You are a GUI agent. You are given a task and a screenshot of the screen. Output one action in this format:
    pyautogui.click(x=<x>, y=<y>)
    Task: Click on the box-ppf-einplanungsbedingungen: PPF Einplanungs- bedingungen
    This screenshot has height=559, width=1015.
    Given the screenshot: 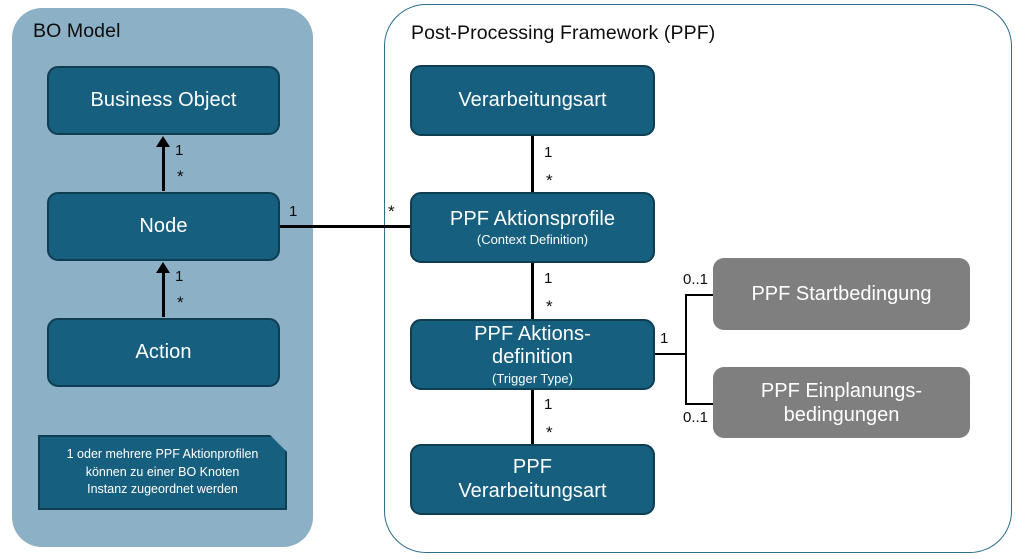 What is the action you would take?
    pyautogui.click(x=841, y=402)
    